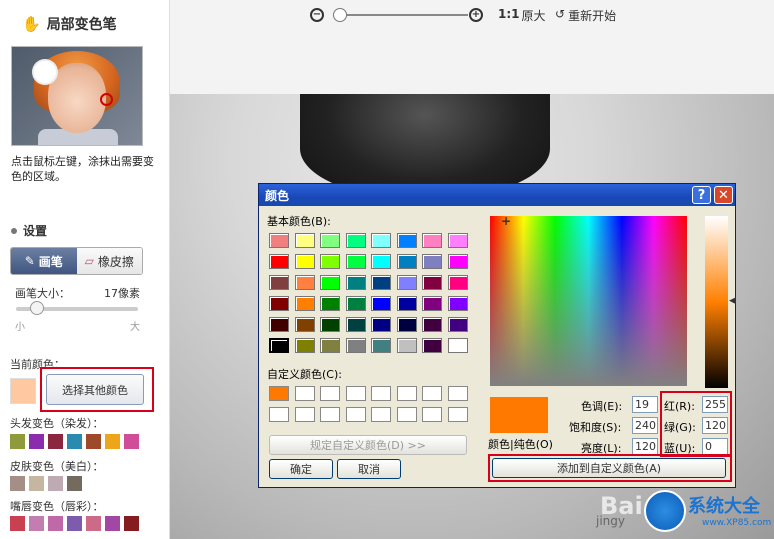 The image size is (774, 539). What do you see at coordinates (476, 15) in the screenshot?
I see `zoom-in-icon: +` at bounding box center [476, 15].